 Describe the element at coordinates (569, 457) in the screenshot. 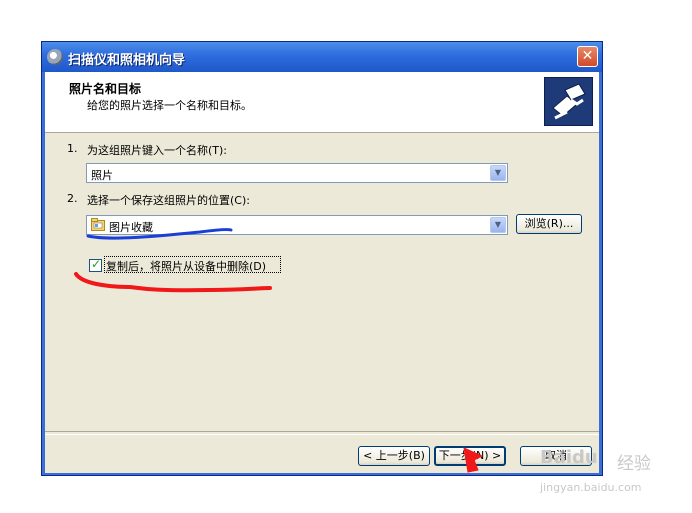

I see `watermark-brand: Baidu` at that location.